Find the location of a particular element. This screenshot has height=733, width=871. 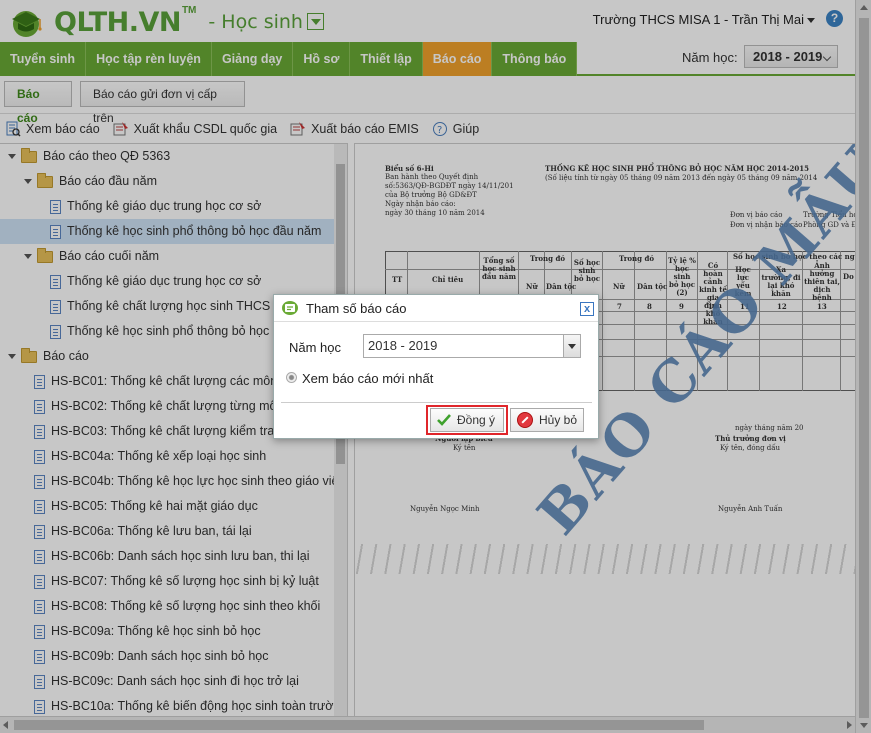

cancel-button-label: Hủy bỏ is located at coordinates (558, 420).